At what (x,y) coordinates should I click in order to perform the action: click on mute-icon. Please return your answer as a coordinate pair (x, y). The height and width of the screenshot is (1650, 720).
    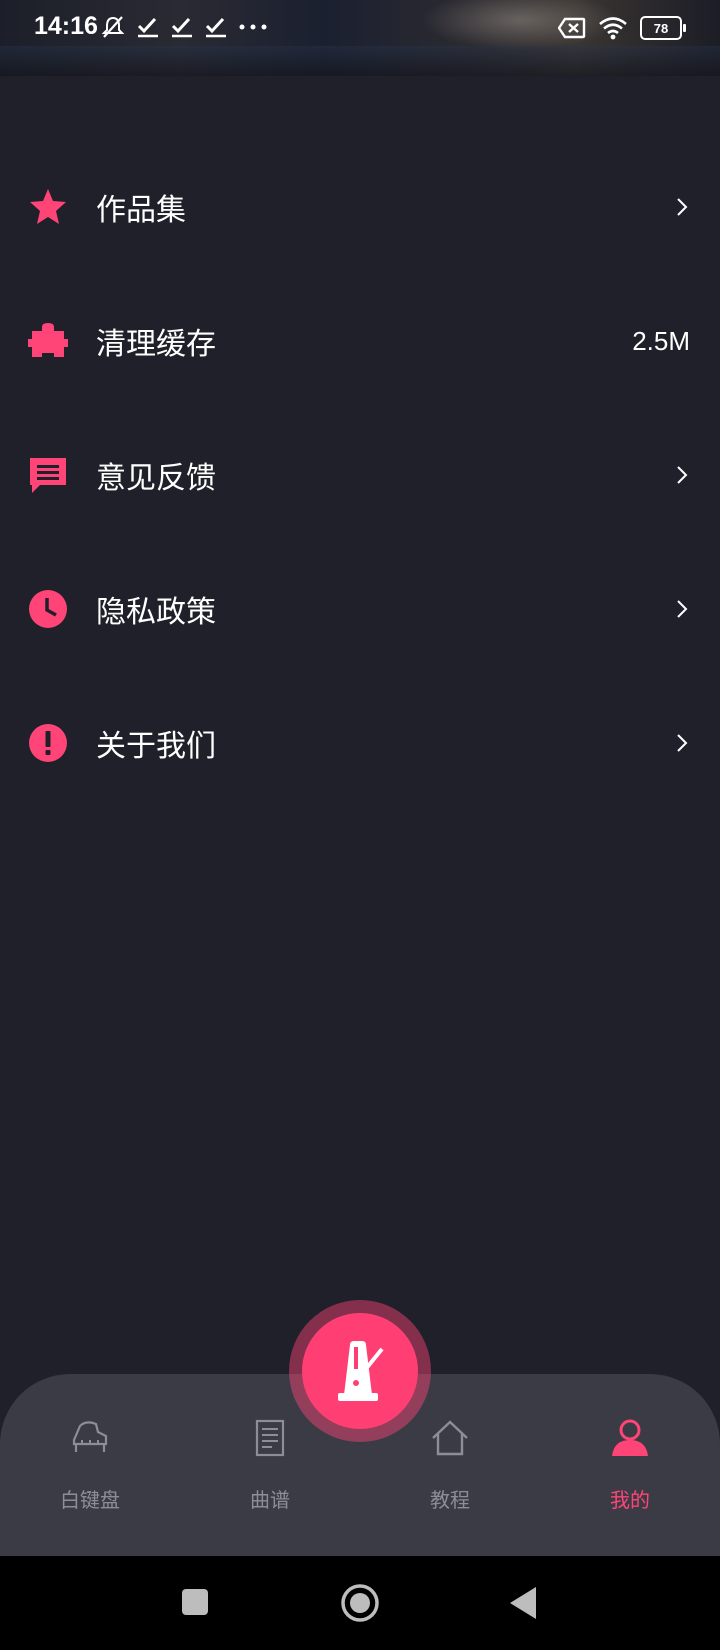
    Looking at the image, I should click on (113, 27).